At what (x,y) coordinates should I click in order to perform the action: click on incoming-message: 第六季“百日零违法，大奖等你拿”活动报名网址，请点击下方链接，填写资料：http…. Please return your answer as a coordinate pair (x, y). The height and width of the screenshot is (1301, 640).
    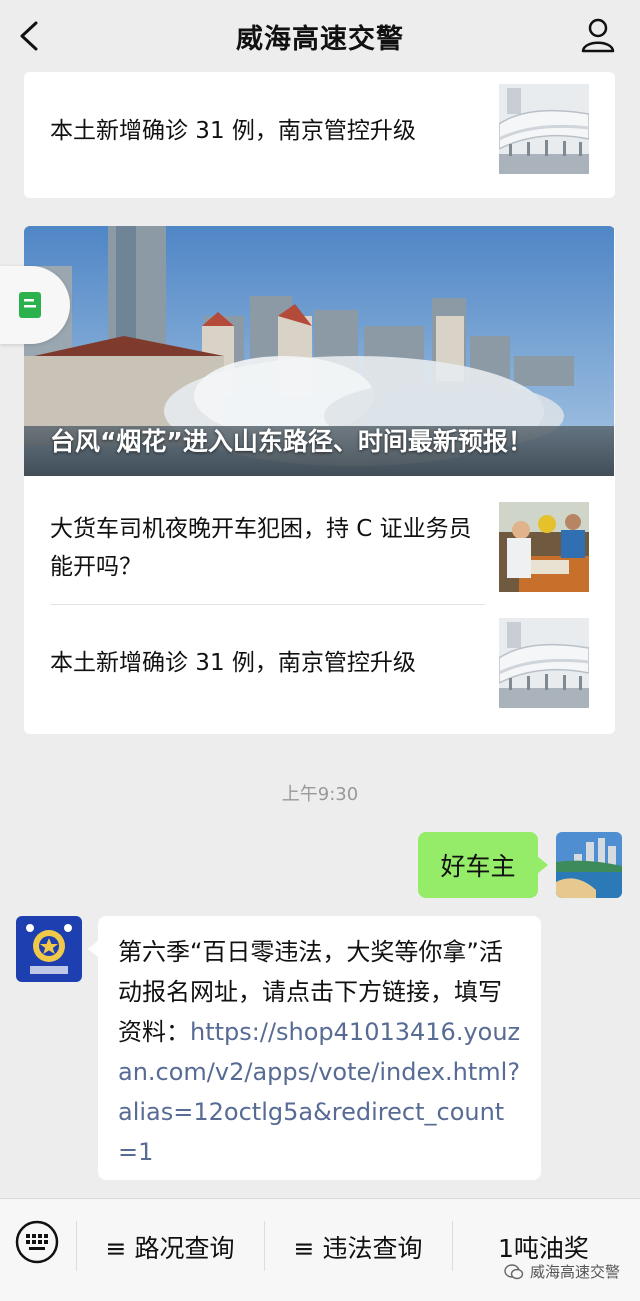
    Looking at the image, I should click on (314, 1048).